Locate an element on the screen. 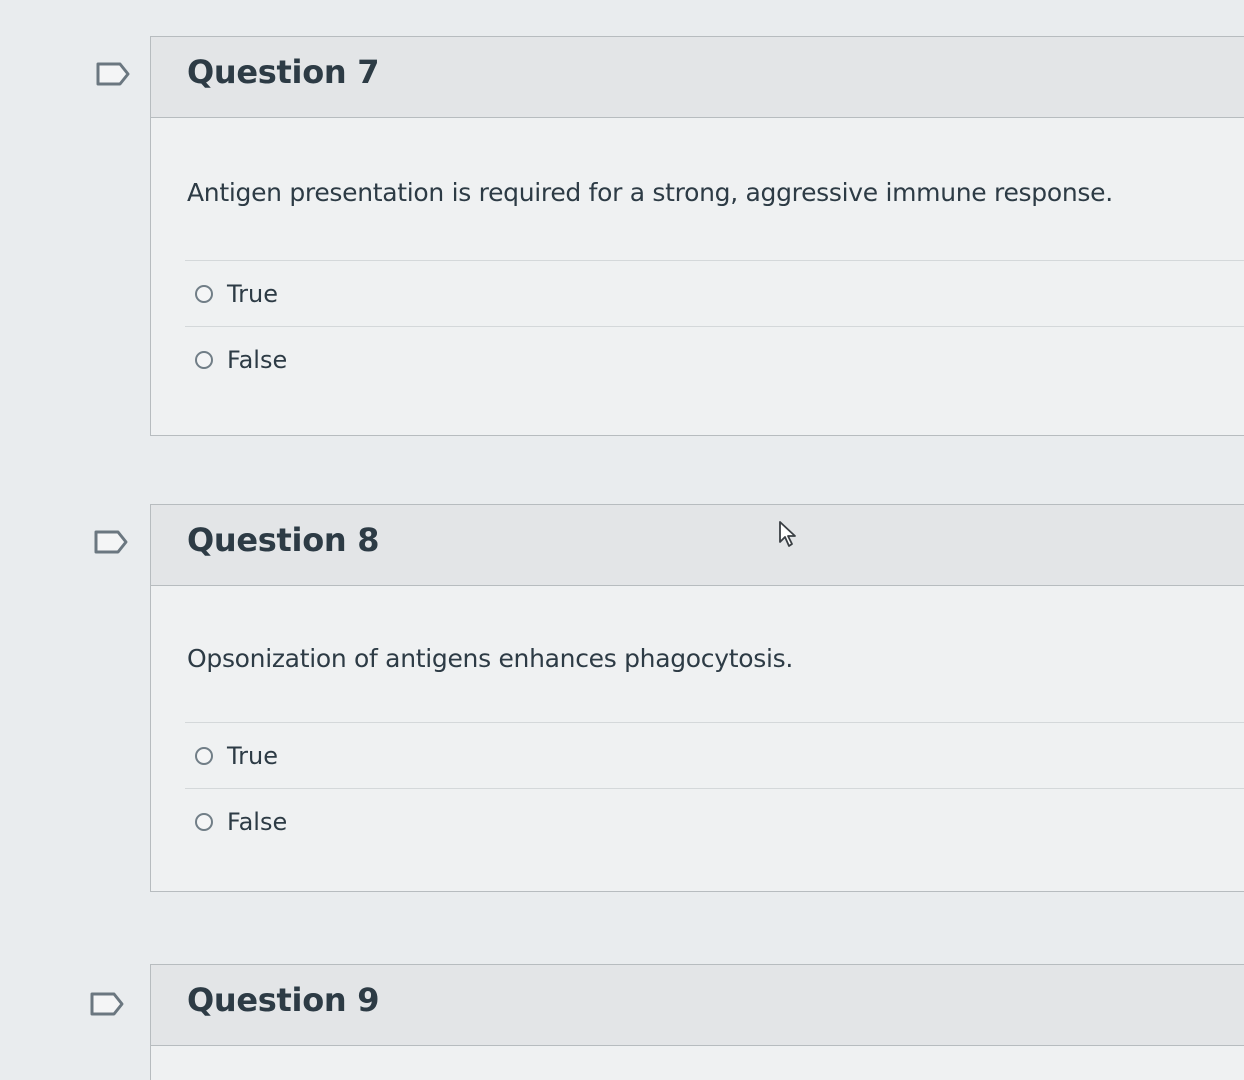 The height and width of the screenshot is (1080, 1244). question-title: Question 9 is located at coordinates (283, 1000).